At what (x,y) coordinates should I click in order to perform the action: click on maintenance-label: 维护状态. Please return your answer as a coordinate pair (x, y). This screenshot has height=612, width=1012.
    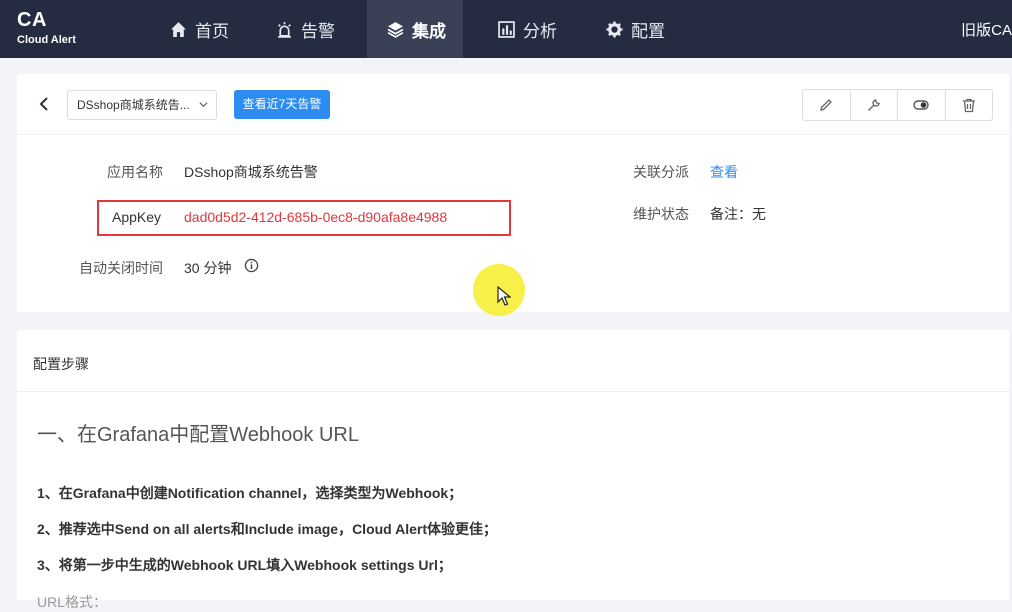
    Looking at the image, I should click on (661, 214).